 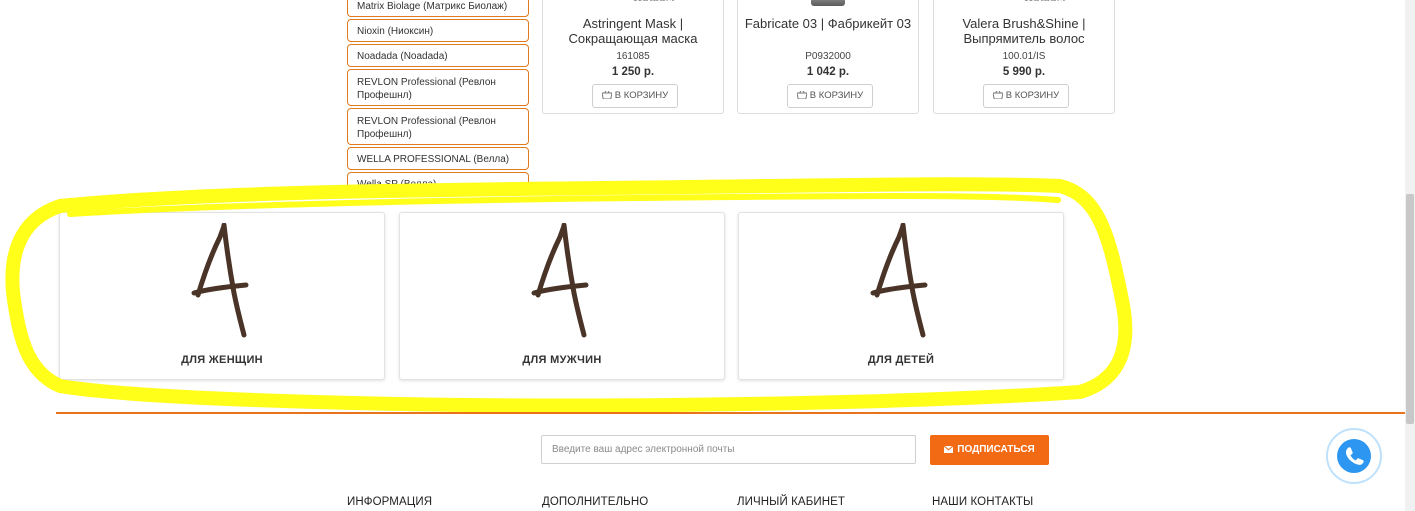 I want to click on brand-item: Matrix Biolage (Матрикс Биолаж), so click(x=438, y=8).